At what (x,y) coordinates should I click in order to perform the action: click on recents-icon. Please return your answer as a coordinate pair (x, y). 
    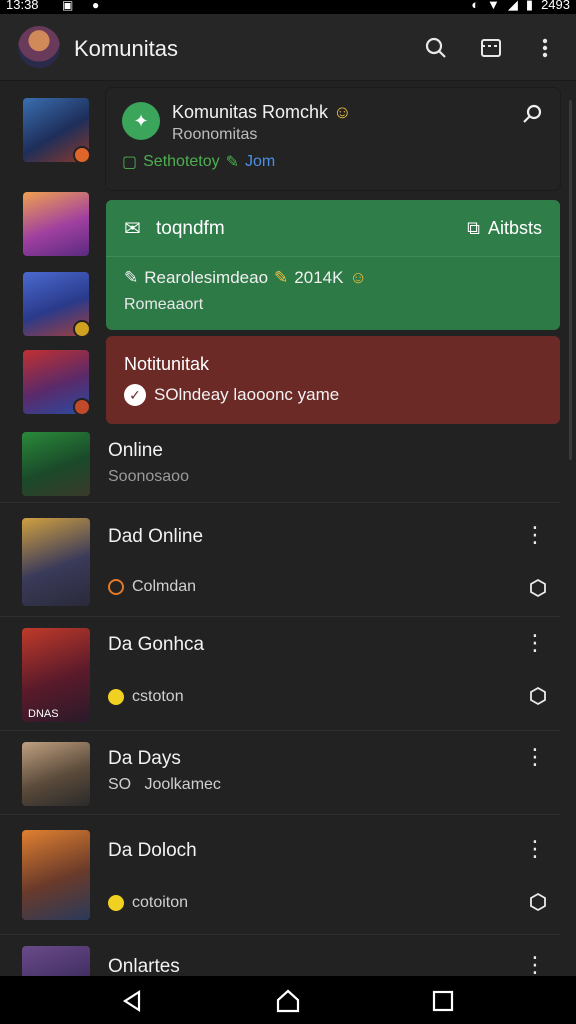
    Looking at the image, I should click on (443, 1001).